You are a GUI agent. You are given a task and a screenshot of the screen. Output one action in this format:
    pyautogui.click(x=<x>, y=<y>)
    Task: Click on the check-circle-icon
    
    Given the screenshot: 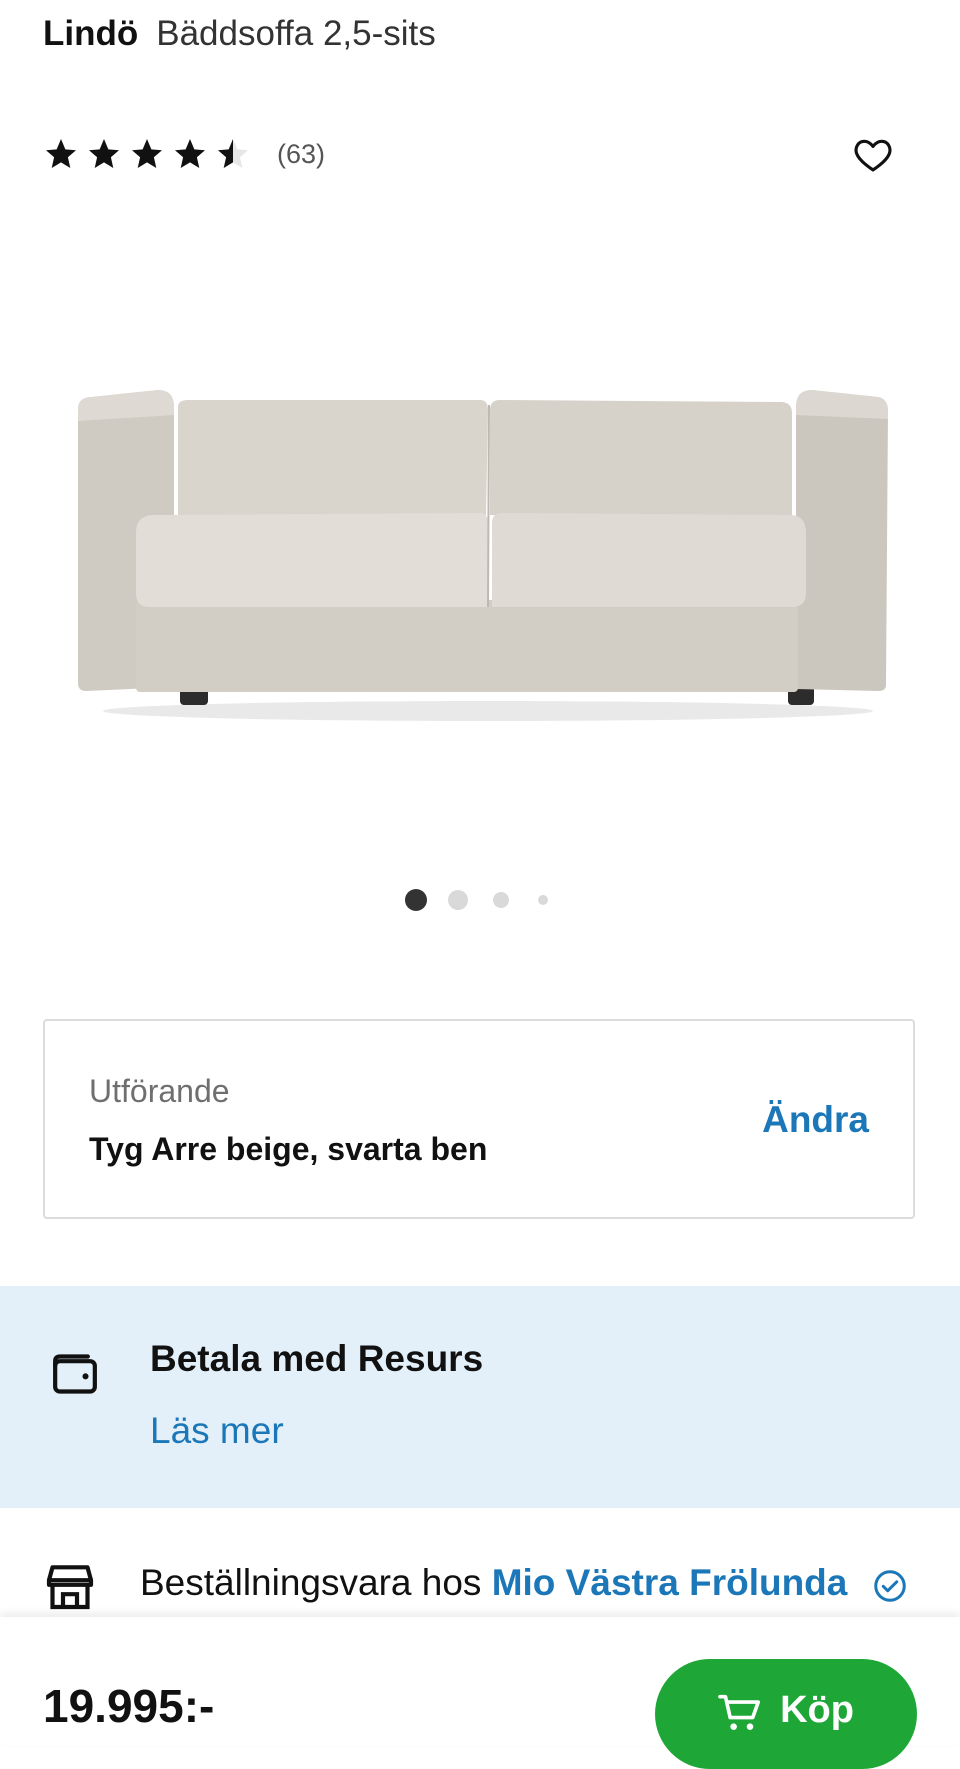 What is the action you would take?
    pyautogui.click(x=890, y=1586)
    